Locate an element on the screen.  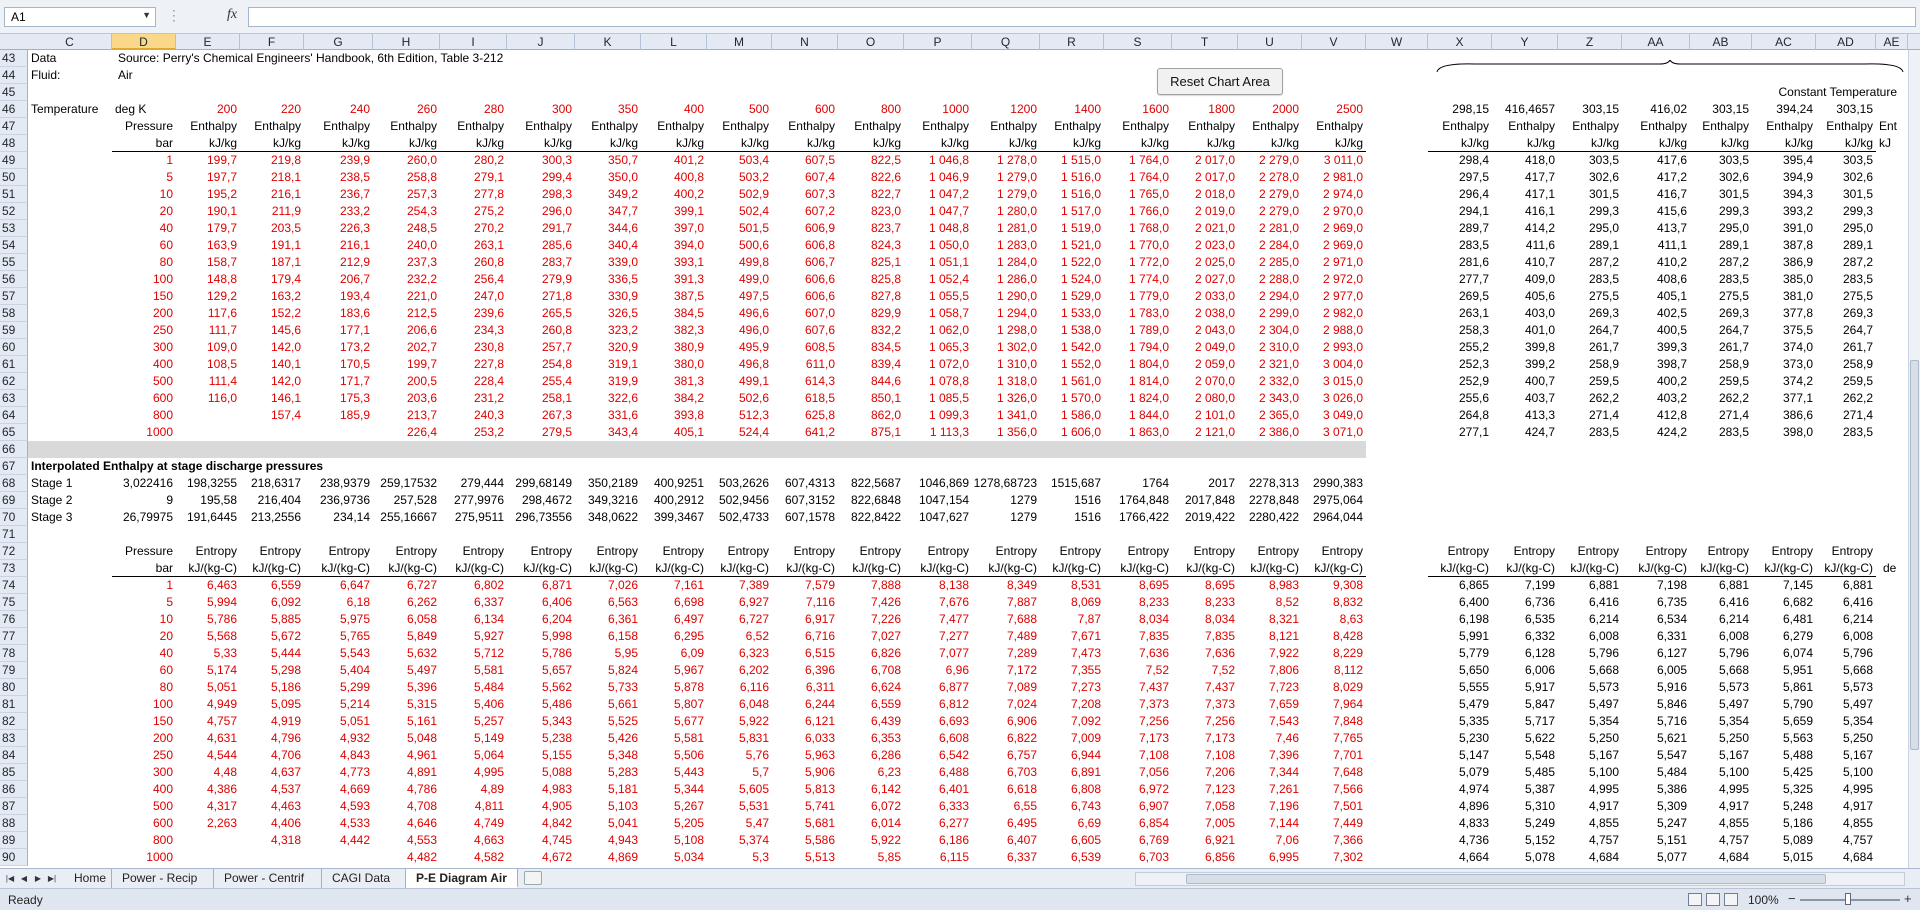
enthalpy-value: 1 302,0 is located at coordinates (1006, 347).